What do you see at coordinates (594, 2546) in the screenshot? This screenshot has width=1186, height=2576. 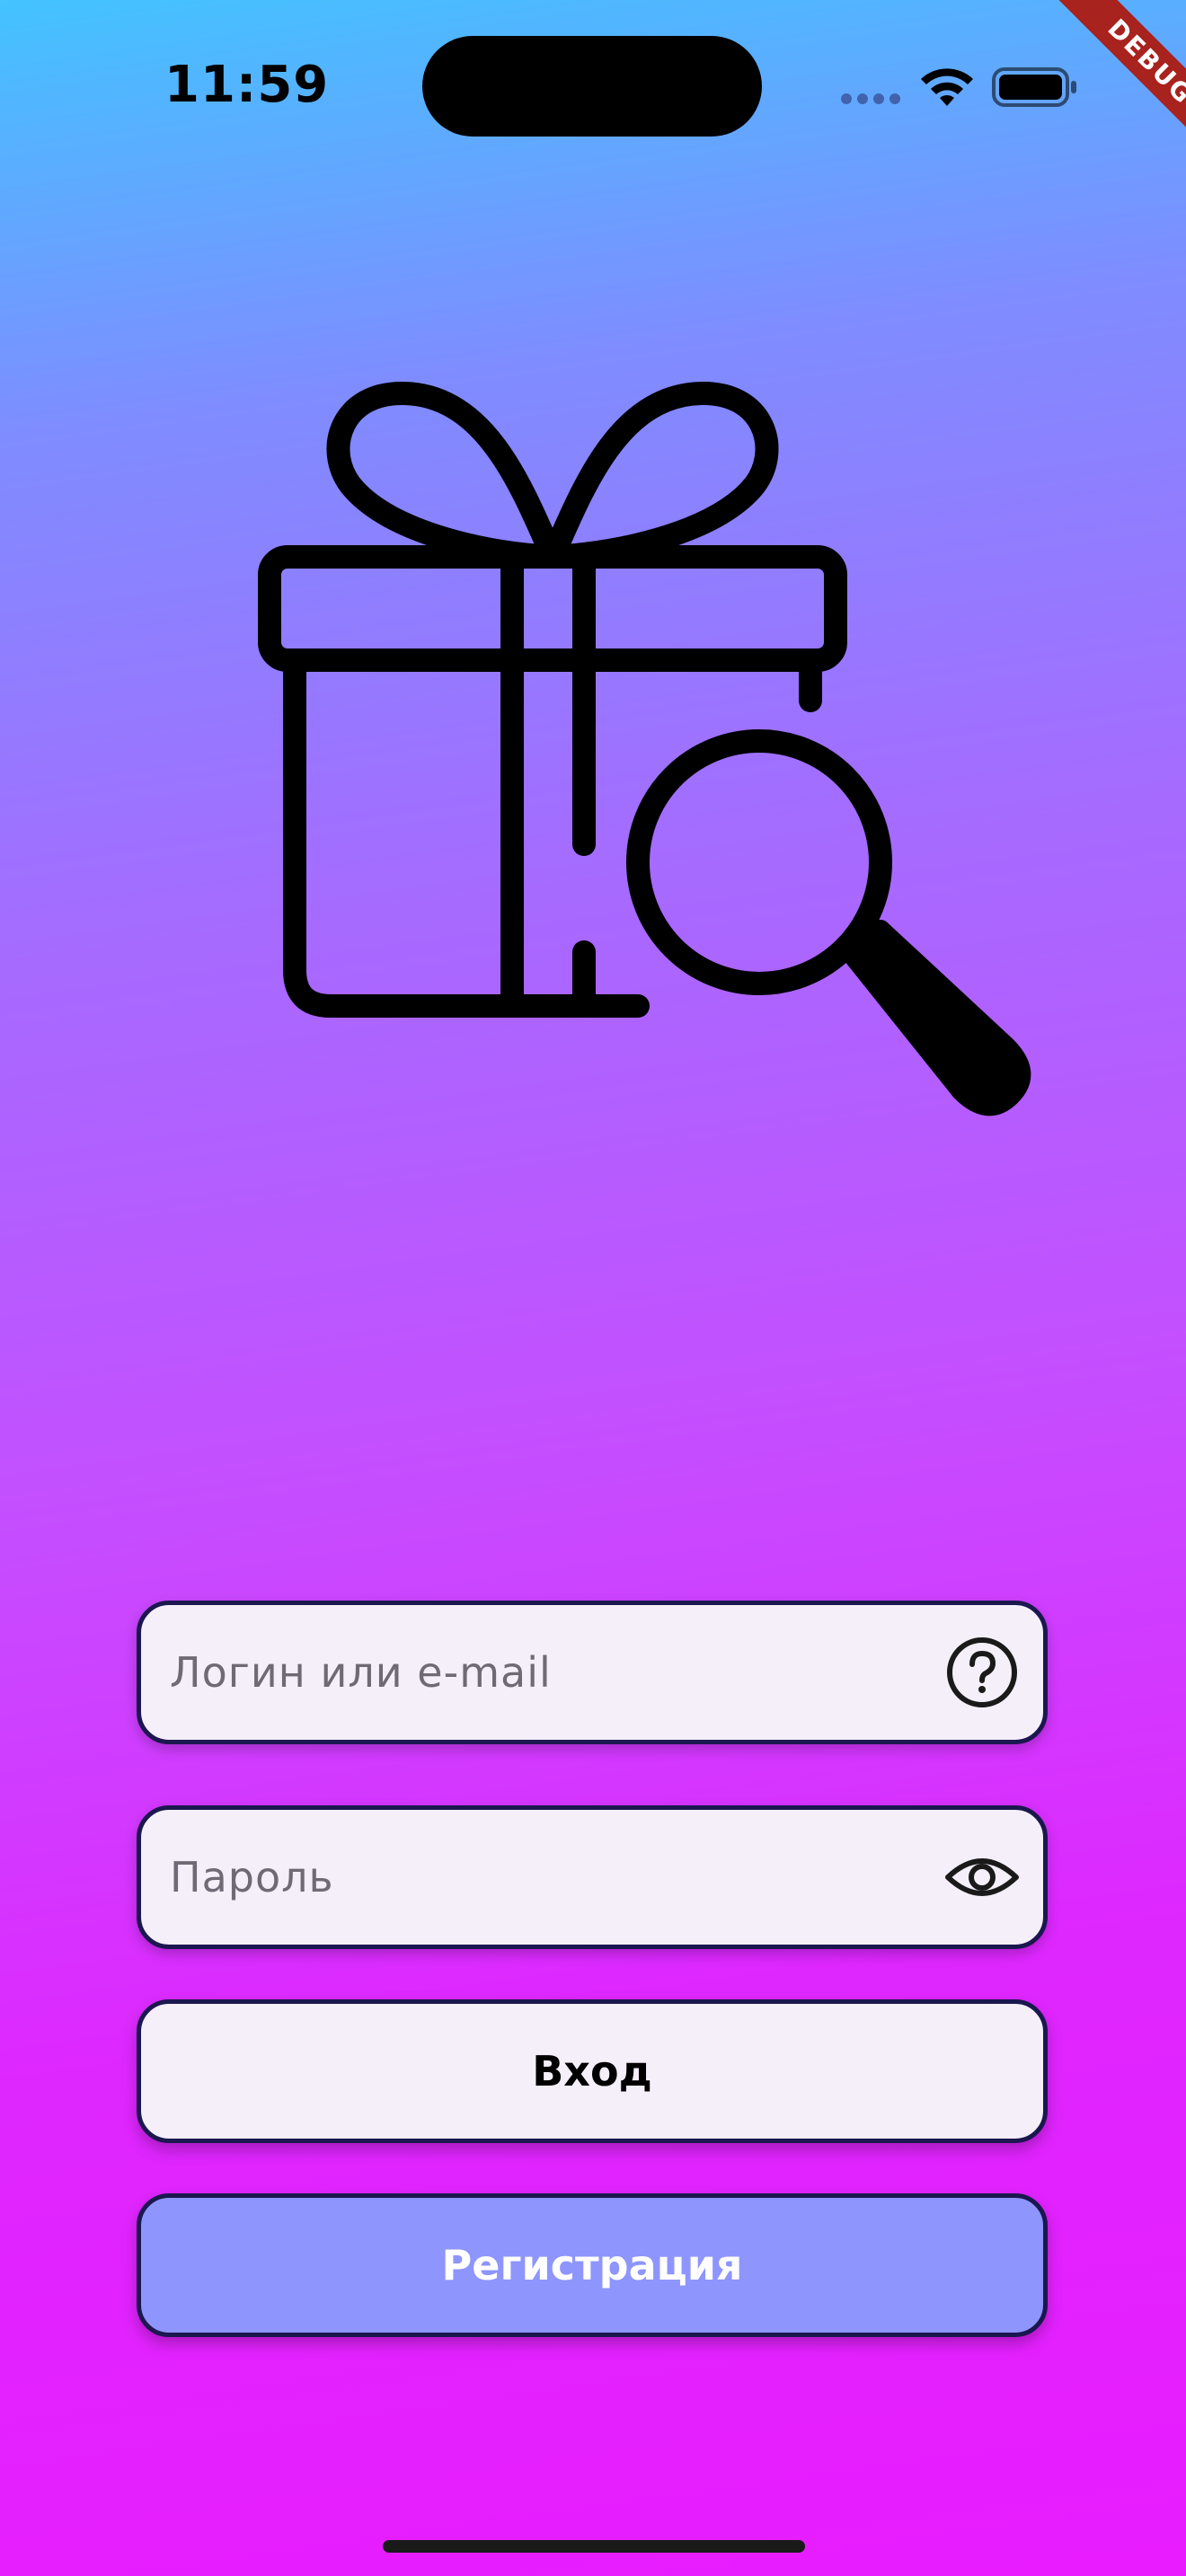 I see `home-indicator` at bounding box center [594, 2546].